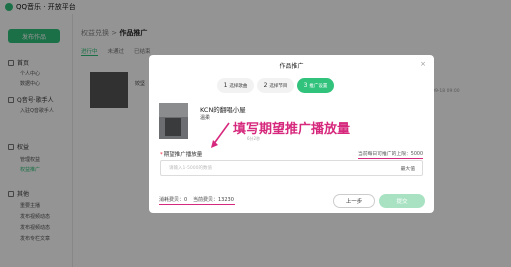 The height and width of the screenshot is (267, 511). I want to click on step-select-program: 2 选择节目, so click(275, 85).